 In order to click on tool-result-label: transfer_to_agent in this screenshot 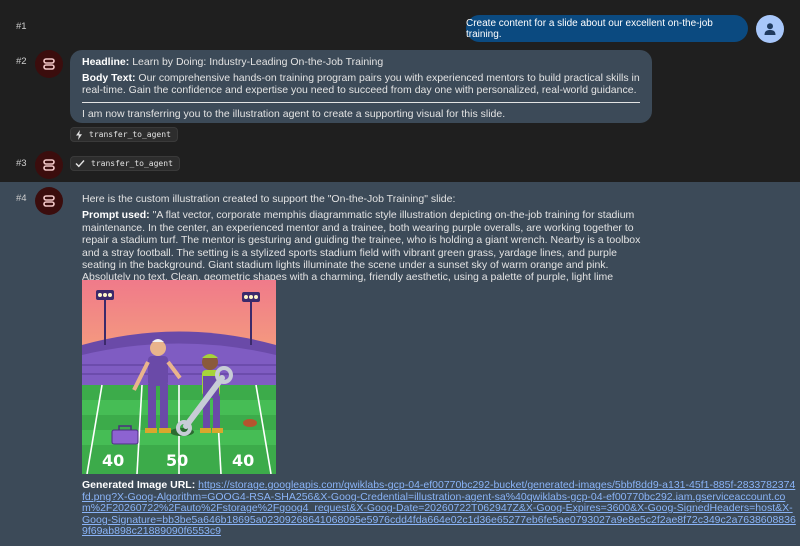, I will do `click(132, 163)`.